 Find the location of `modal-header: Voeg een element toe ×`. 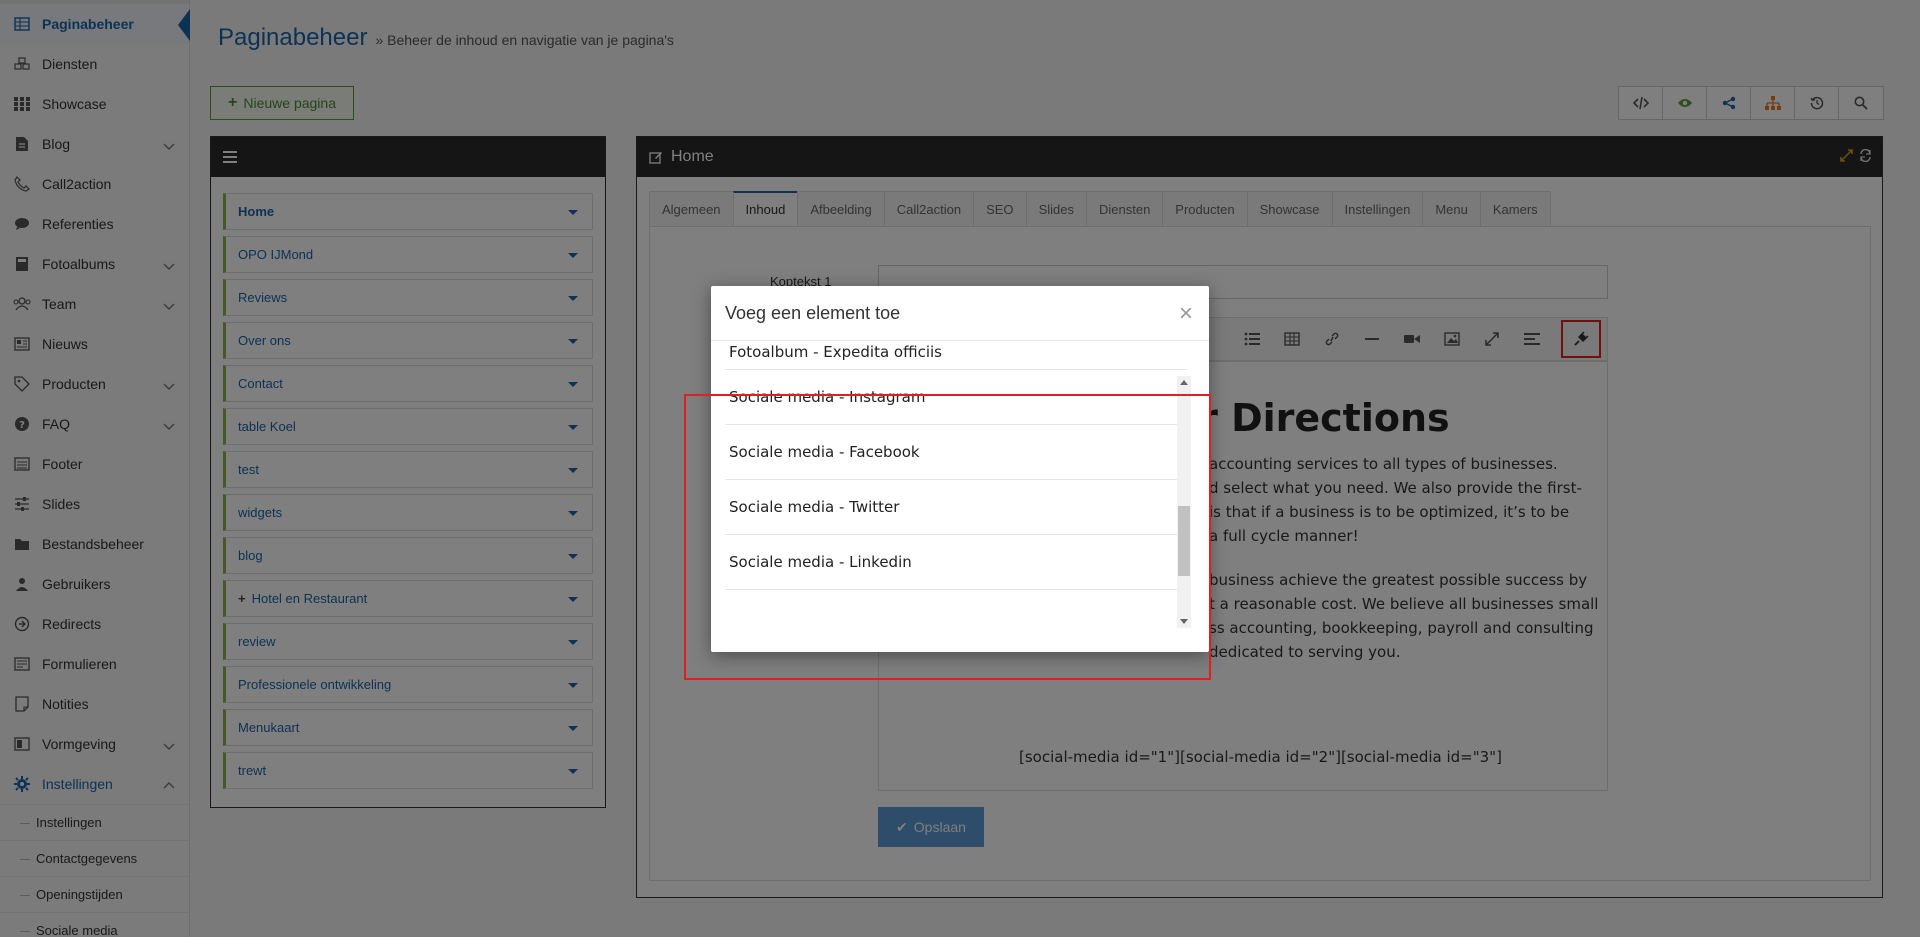

modal-header: Voeg een element toe × is located at coordinates (960, 313).